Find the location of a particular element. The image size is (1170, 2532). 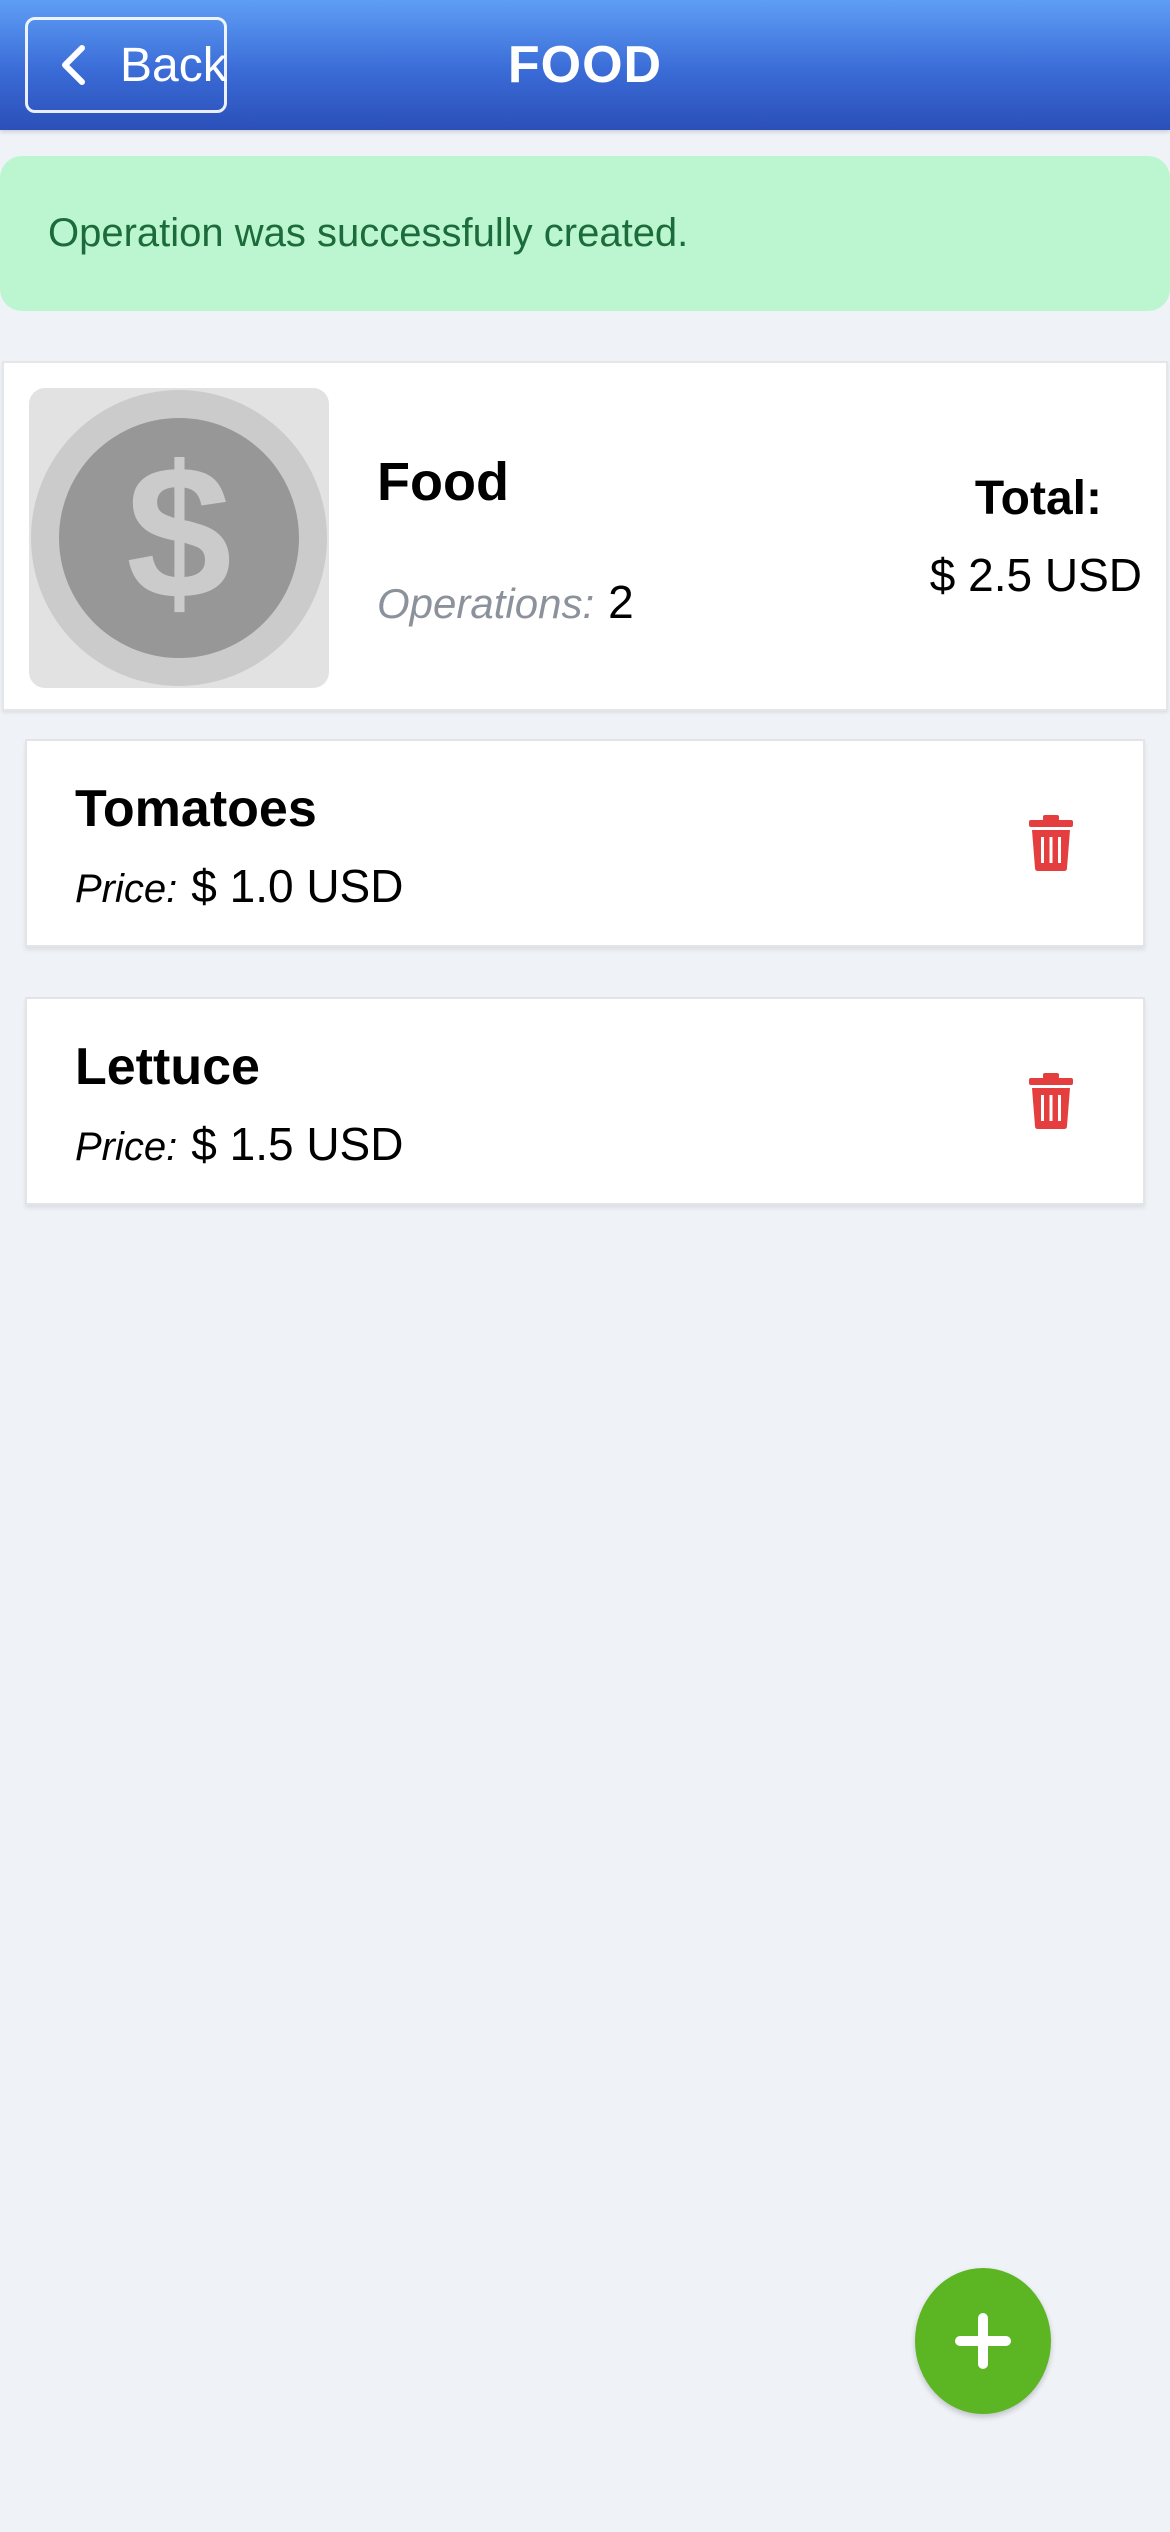

app-header: Back FOOD is located at coordinates (585, 65).